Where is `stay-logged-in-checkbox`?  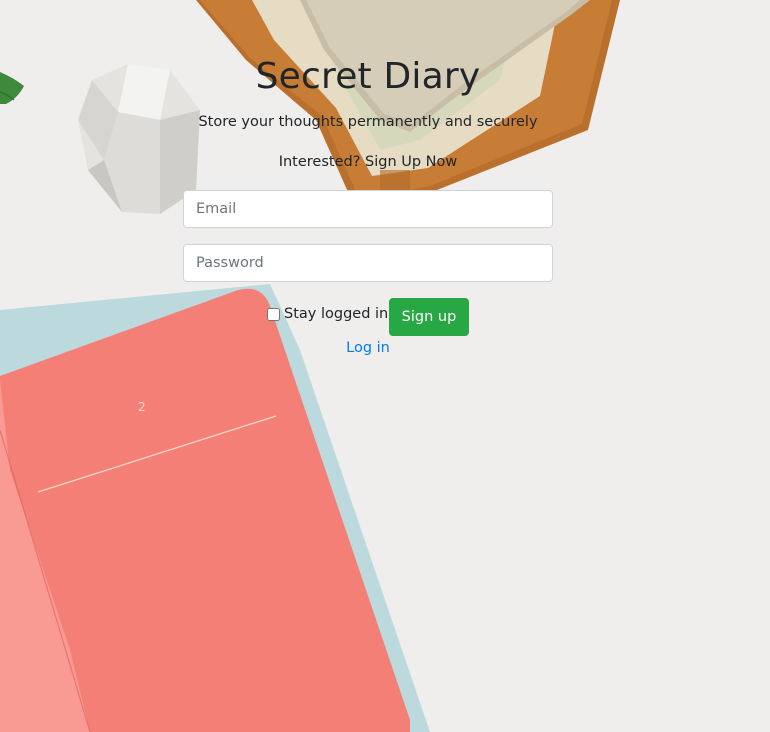 stay-logged-in-checkbox is located at coordinates (273, 314).